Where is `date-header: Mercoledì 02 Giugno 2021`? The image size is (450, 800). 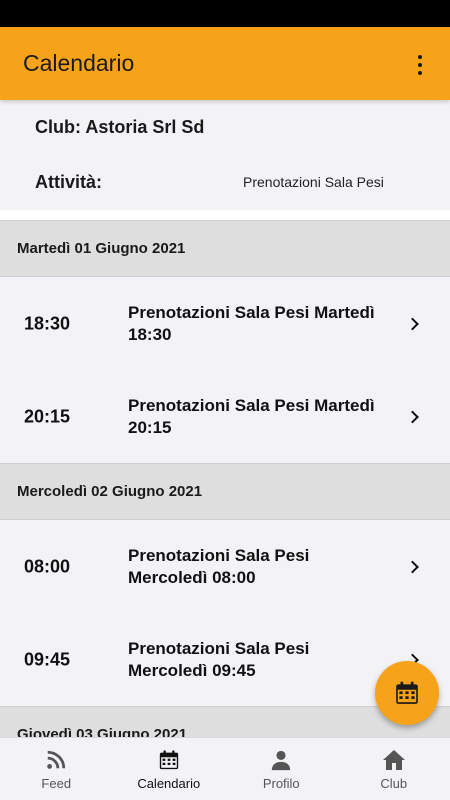 date-header: Mercoledì 02 Giugno 2021 is located at coordinates (225, 491).